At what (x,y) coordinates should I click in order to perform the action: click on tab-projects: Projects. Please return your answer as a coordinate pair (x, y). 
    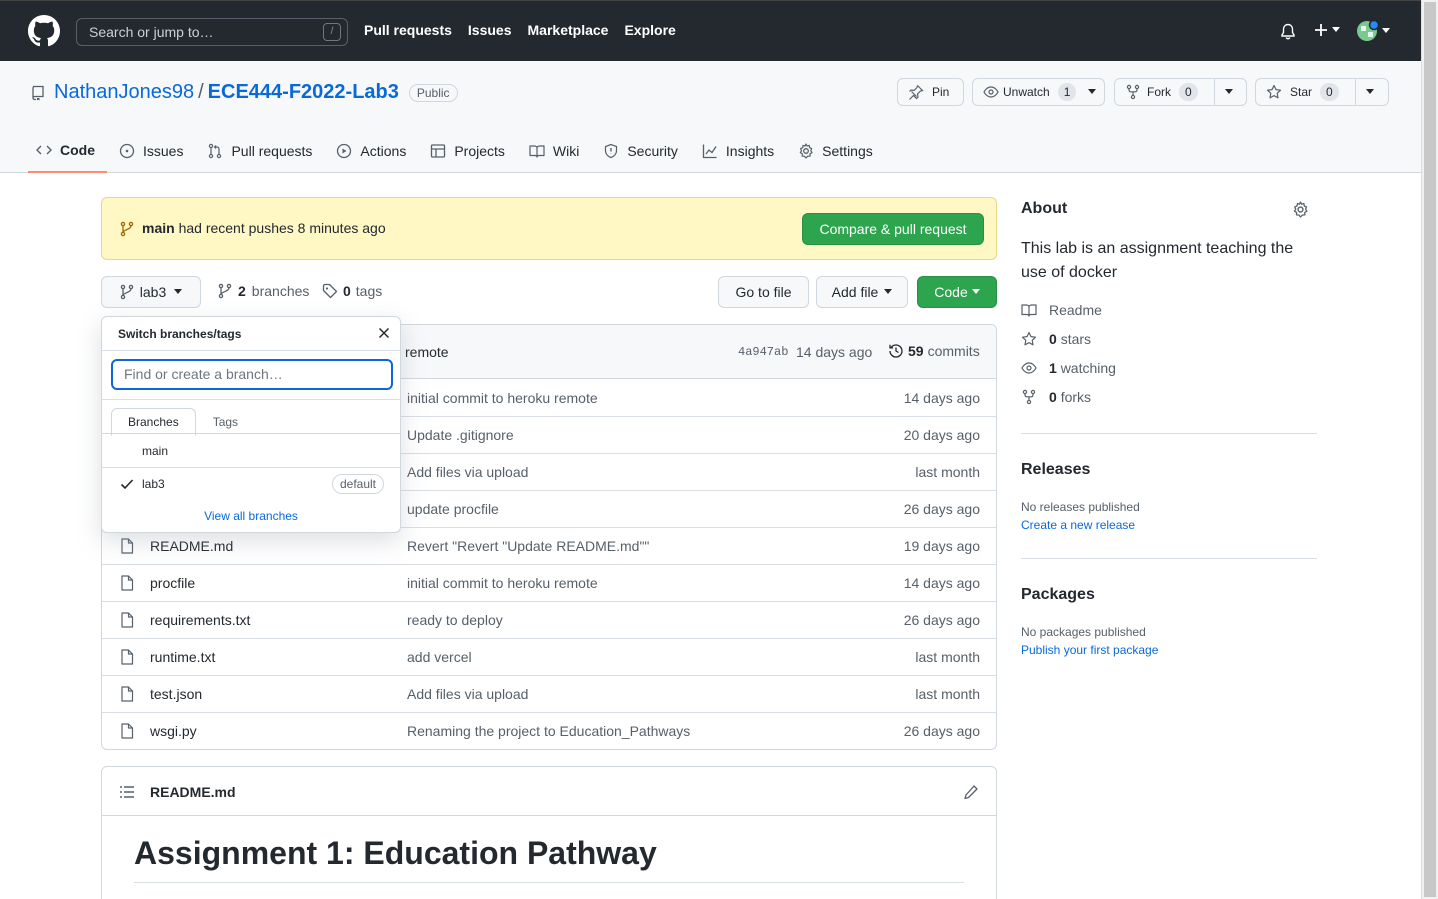
    Looking at the image, I should click on (469, 151).